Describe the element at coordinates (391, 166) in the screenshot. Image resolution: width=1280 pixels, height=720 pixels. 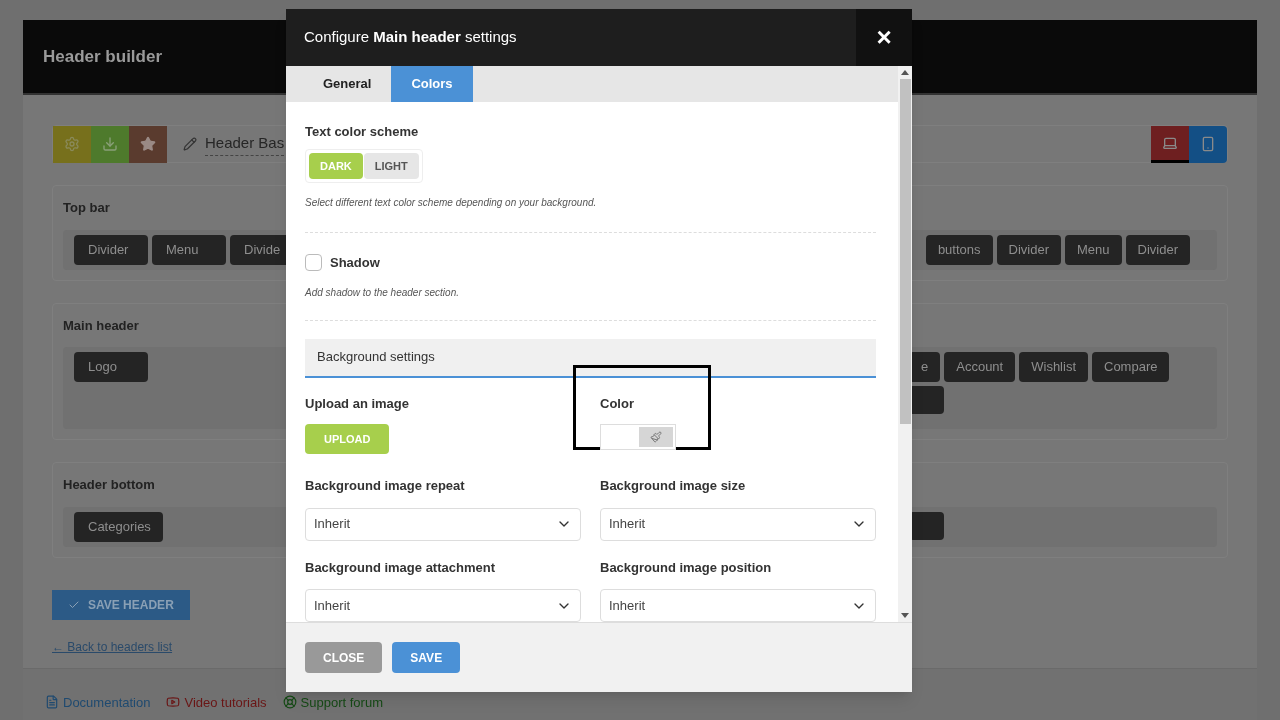
I see `scheme-option: LIGHT` at that location.